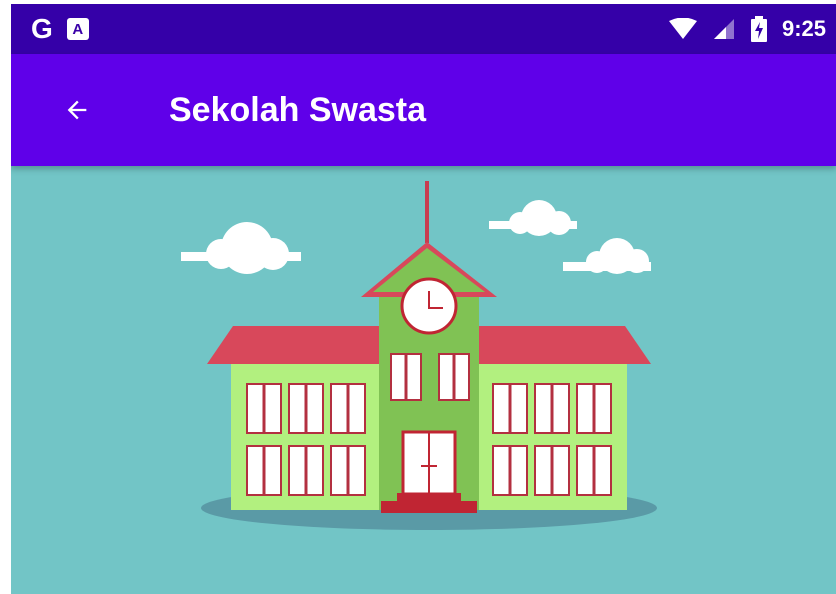  I want to click on door-step-bottom, so click(429, 507).